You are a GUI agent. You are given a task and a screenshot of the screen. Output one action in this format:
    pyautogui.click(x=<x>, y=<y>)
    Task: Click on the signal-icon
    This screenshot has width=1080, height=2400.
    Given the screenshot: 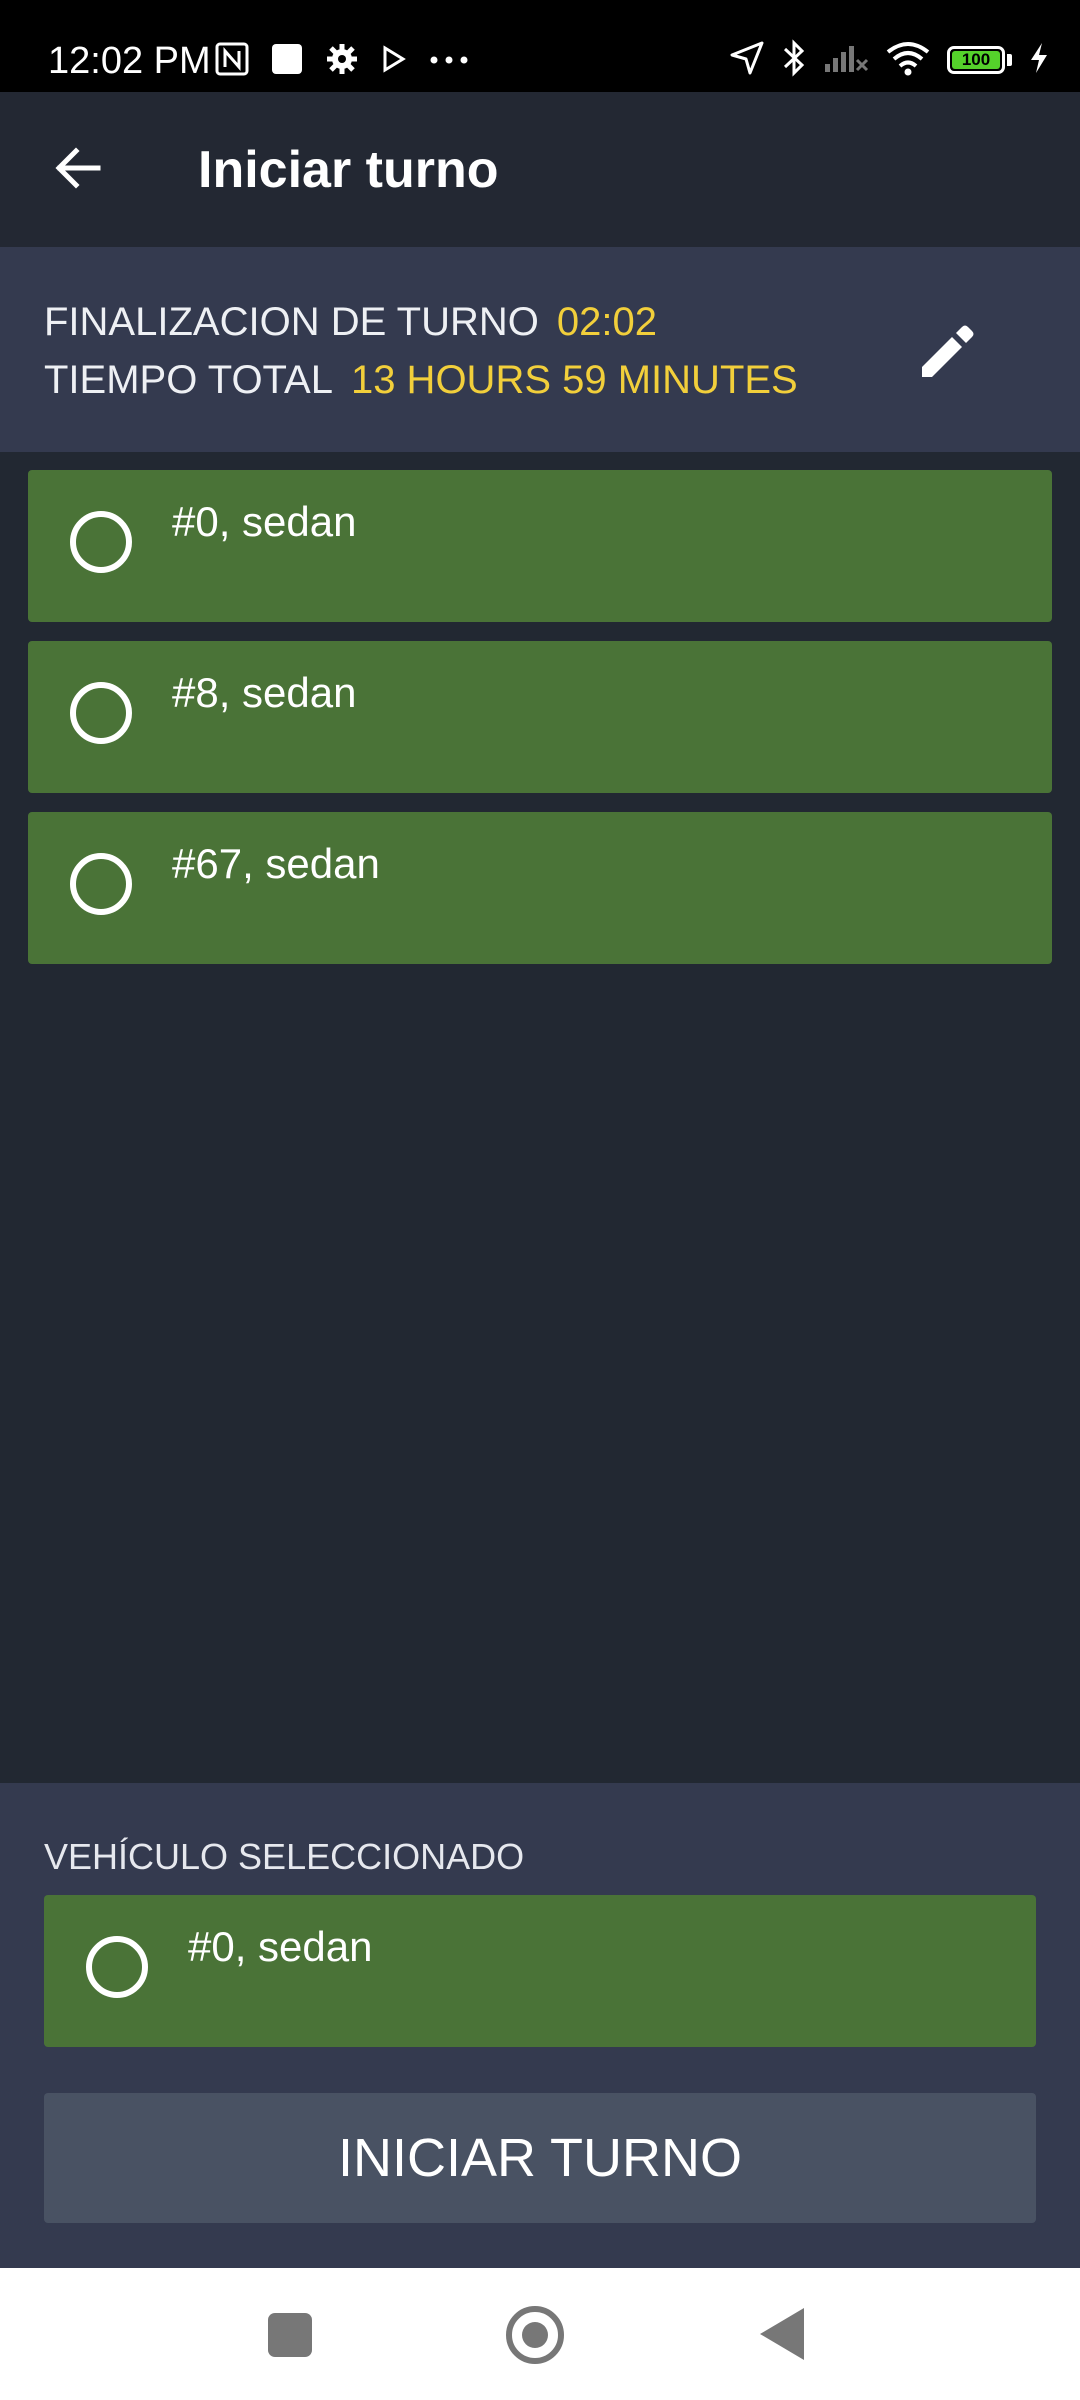 What is the action you would take?
    pyautogui.click(x=846, y=60)
    